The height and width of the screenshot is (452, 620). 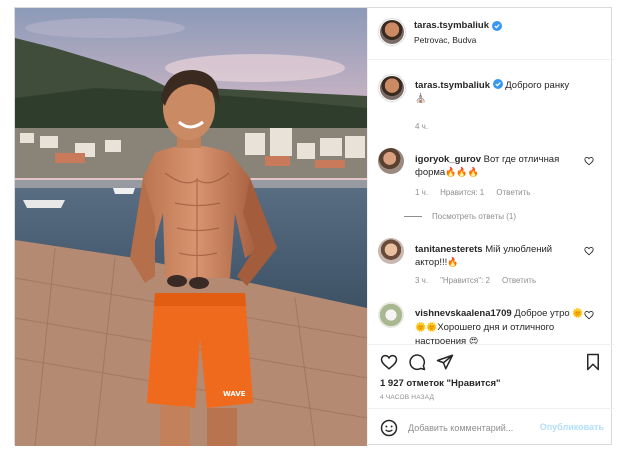 I want to click on heart-icon, so click(x=389, y=362).